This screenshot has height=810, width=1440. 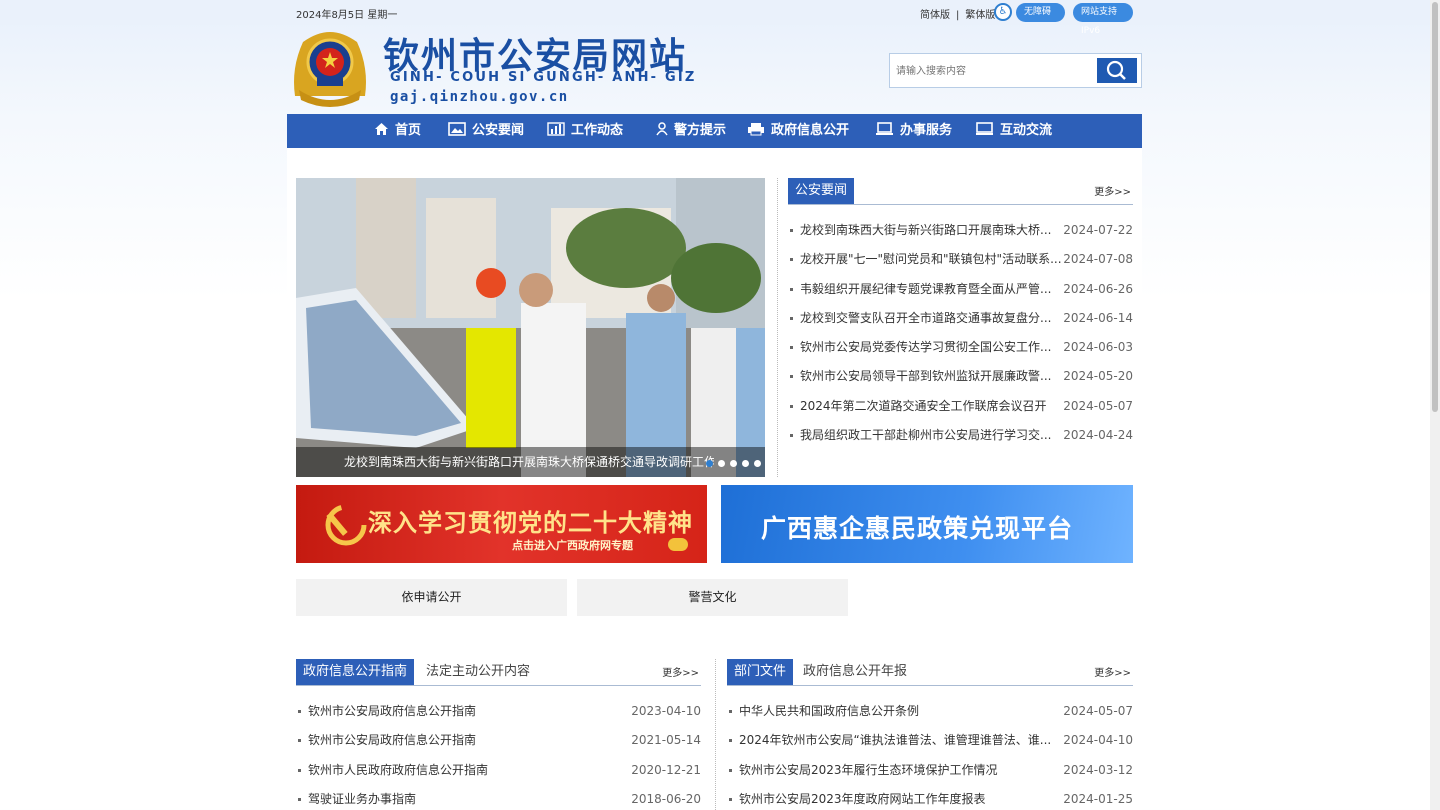 I want to click on list-item: 龙校到南珠西大街与新兴街路口开展南珠大桥... 2024-07-22, so click(x=961, y=230).